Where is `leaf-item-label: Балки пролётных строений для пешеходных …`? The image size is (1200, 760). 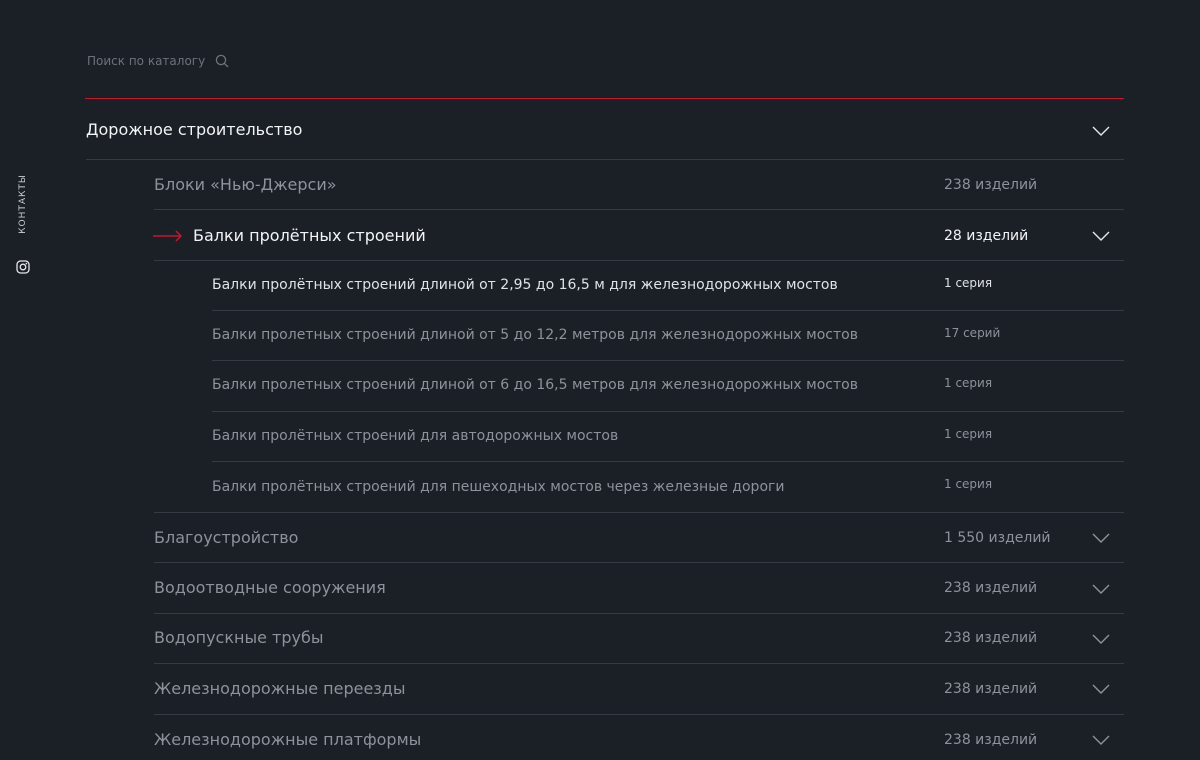
leaf-item-label: Балки пролётных строений для пешеходных … is located at coordinates (498, 487).